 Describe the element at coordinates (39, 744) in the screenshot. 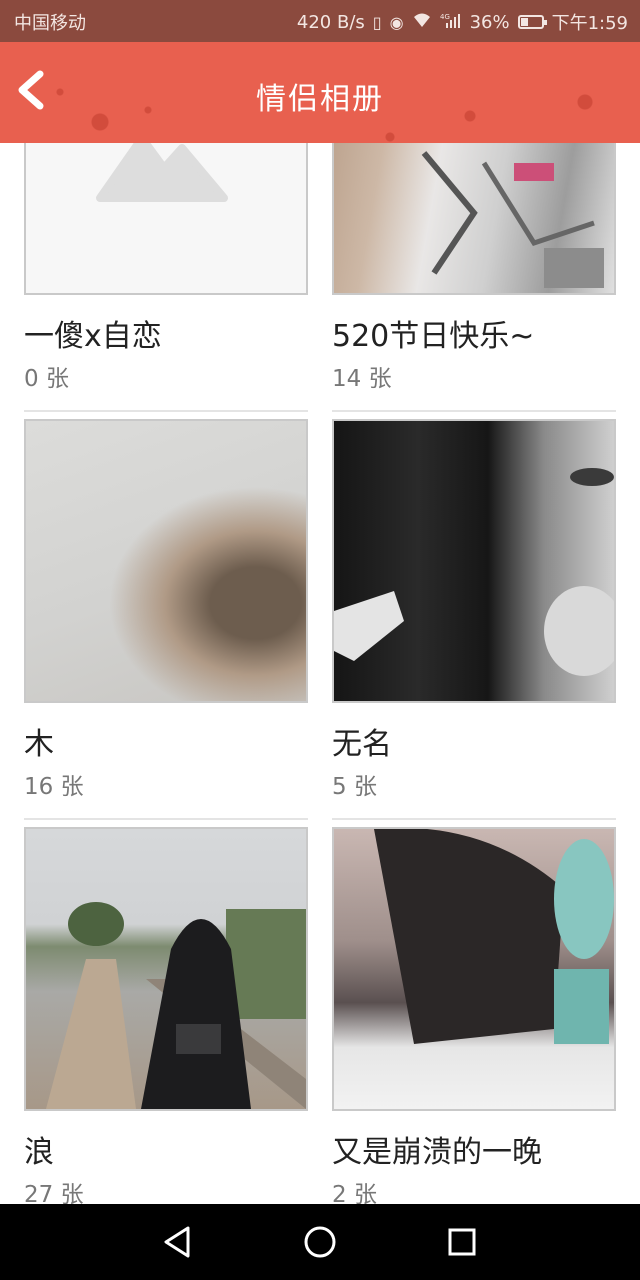

I see `album-name: 木` at that location.